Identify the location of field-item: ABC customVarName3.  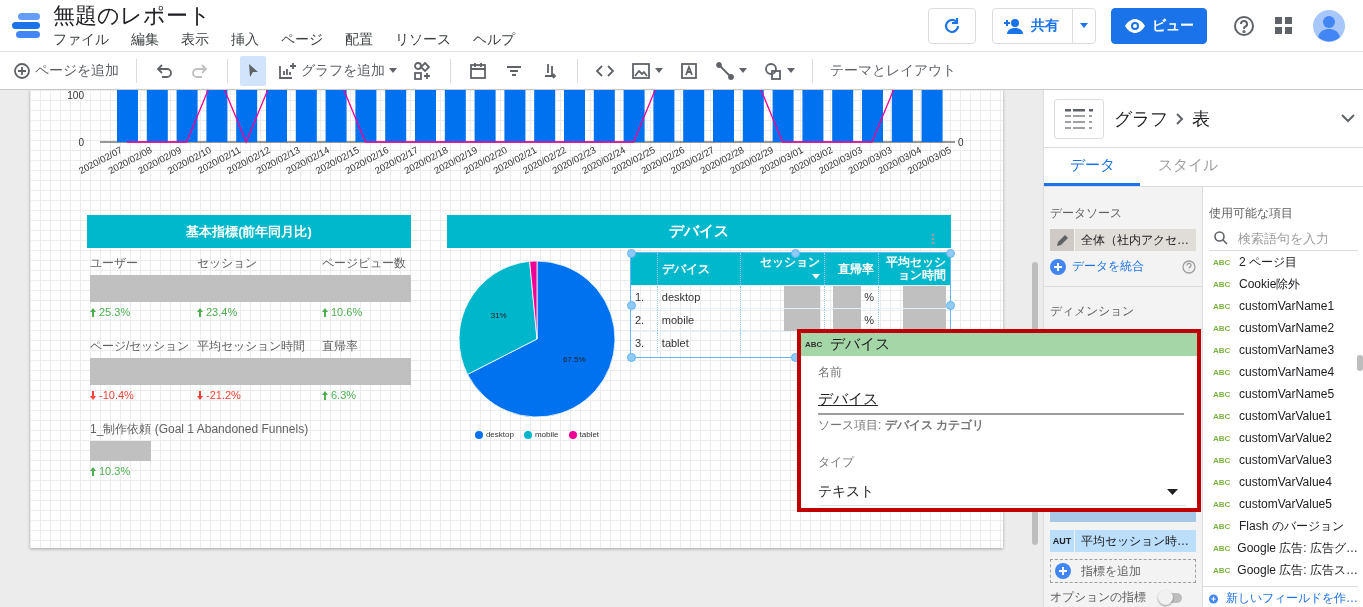
(1283, 350).